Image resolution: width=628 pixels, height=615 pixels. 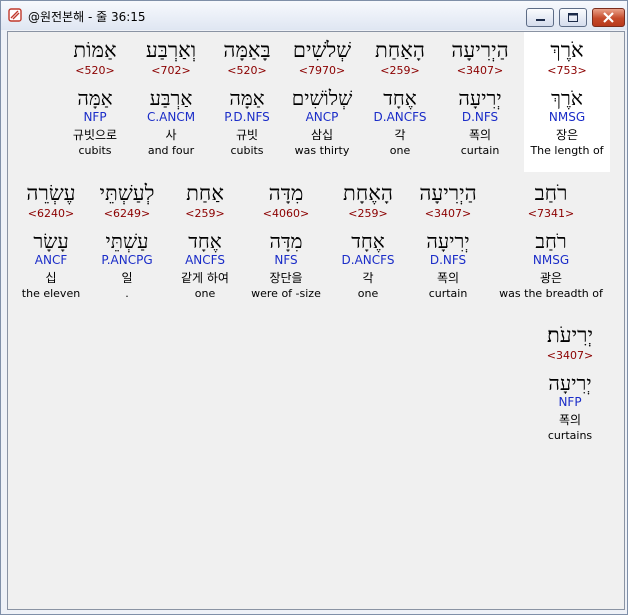 I want to click on morphology: P.D.NFS, so click(x=247, y=117).